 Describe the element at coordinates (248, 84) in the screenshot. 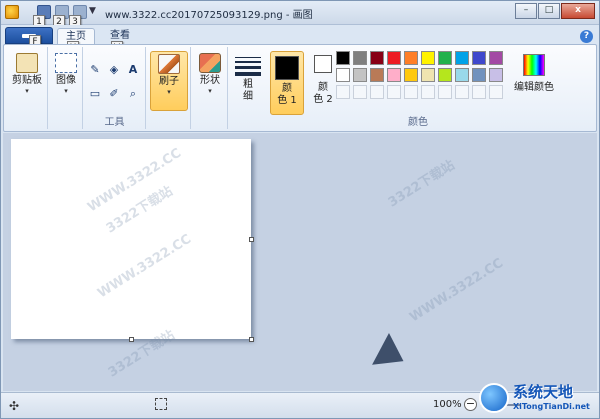

I see `size-label-top: 粗` at that location.